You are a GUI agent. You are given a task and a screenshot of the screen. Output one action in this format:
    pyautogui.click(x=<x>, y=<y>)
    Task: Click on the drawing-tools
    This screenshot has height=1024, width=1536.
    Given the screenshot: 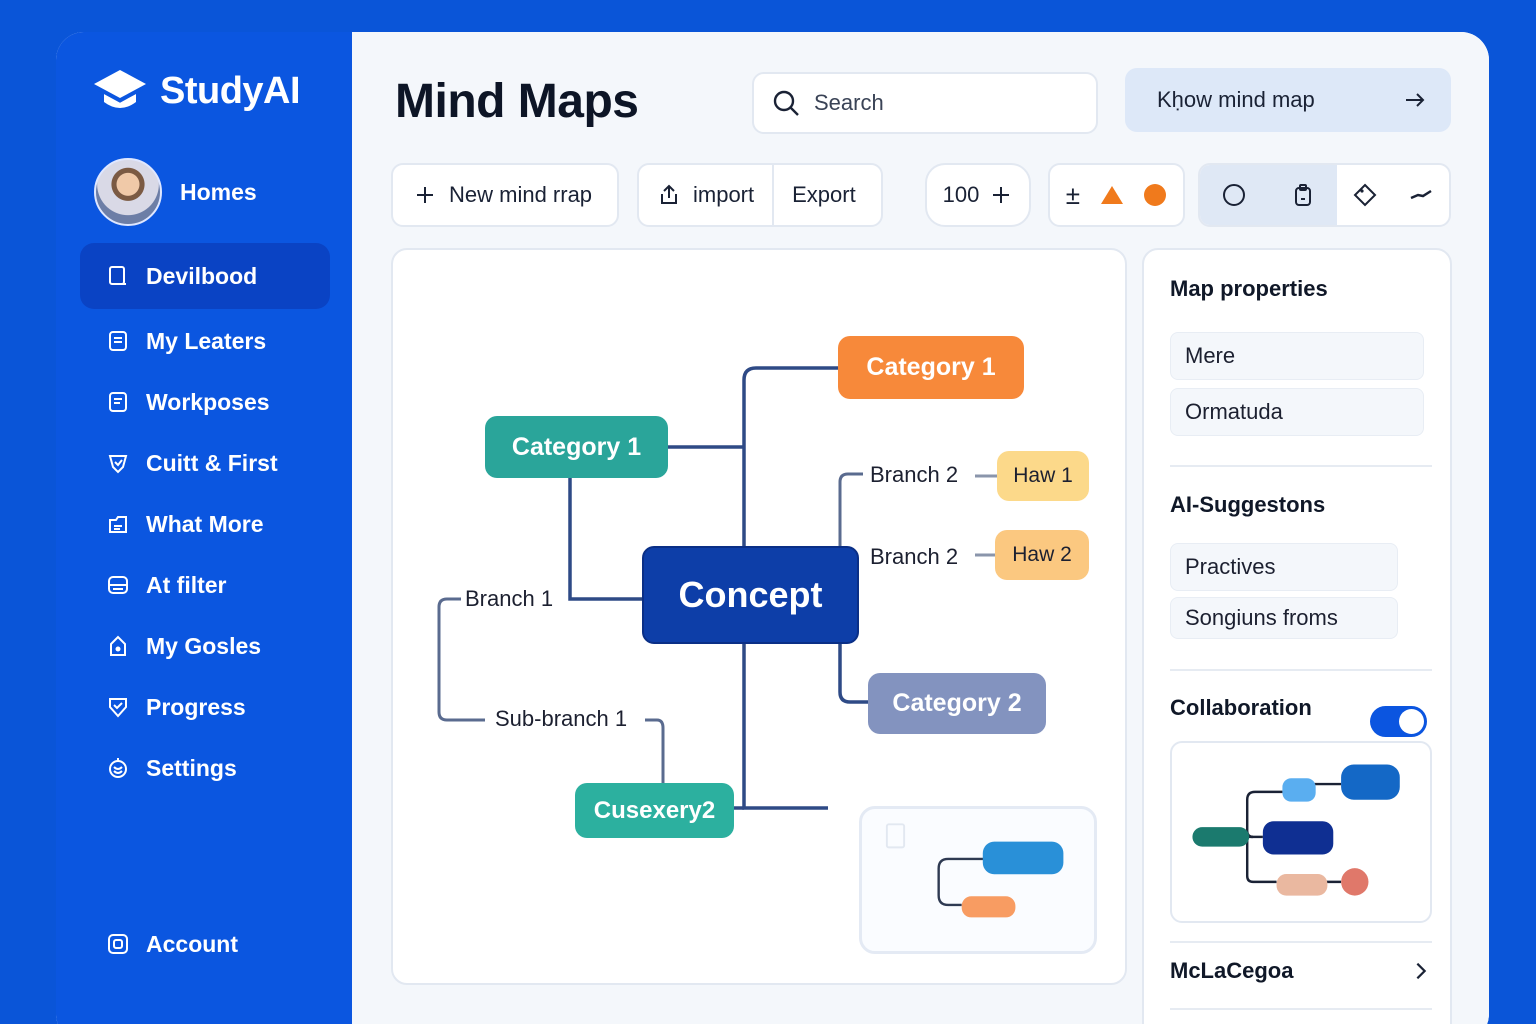 What is the action you would take?
    pyautogui.click(x=1324, y=195)
    